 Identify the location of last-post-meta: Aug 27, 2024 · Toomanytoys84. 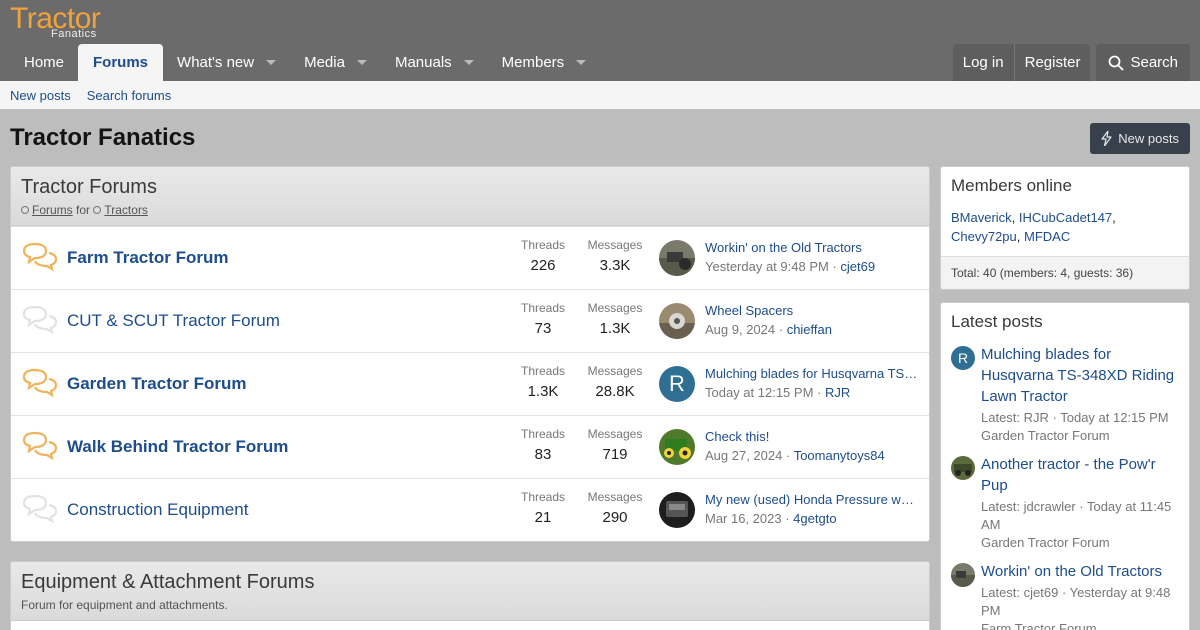
(795, 455).